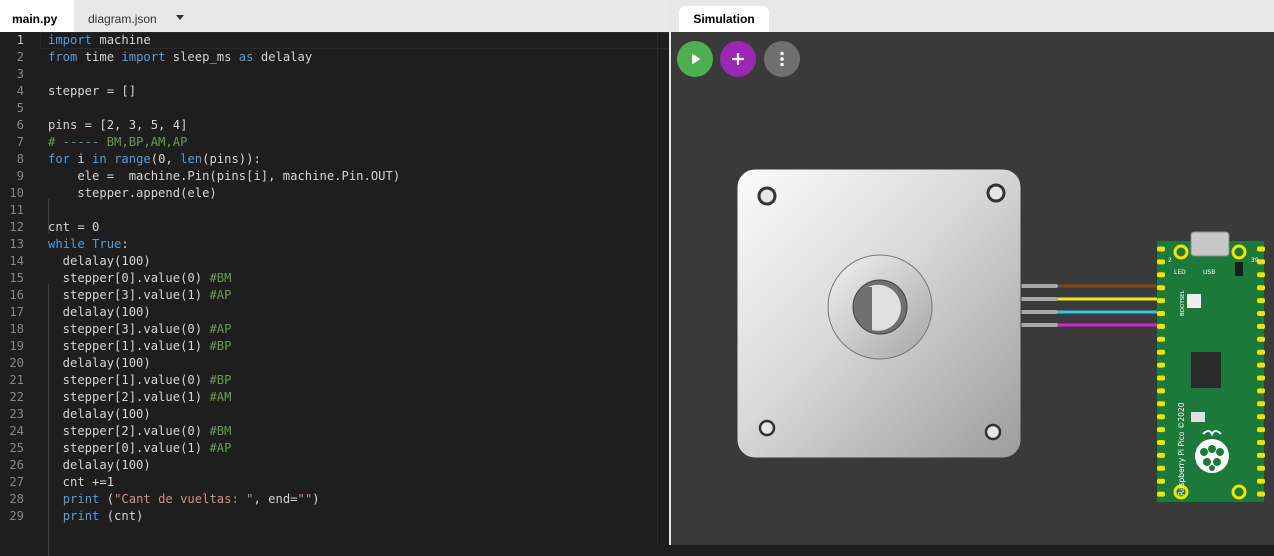 The width and height of the screenshot is (1274, 556). Describe the element at coordinates (334, 465) in the screenshot. I see `code-line: 26 delalay(100)` at that location.